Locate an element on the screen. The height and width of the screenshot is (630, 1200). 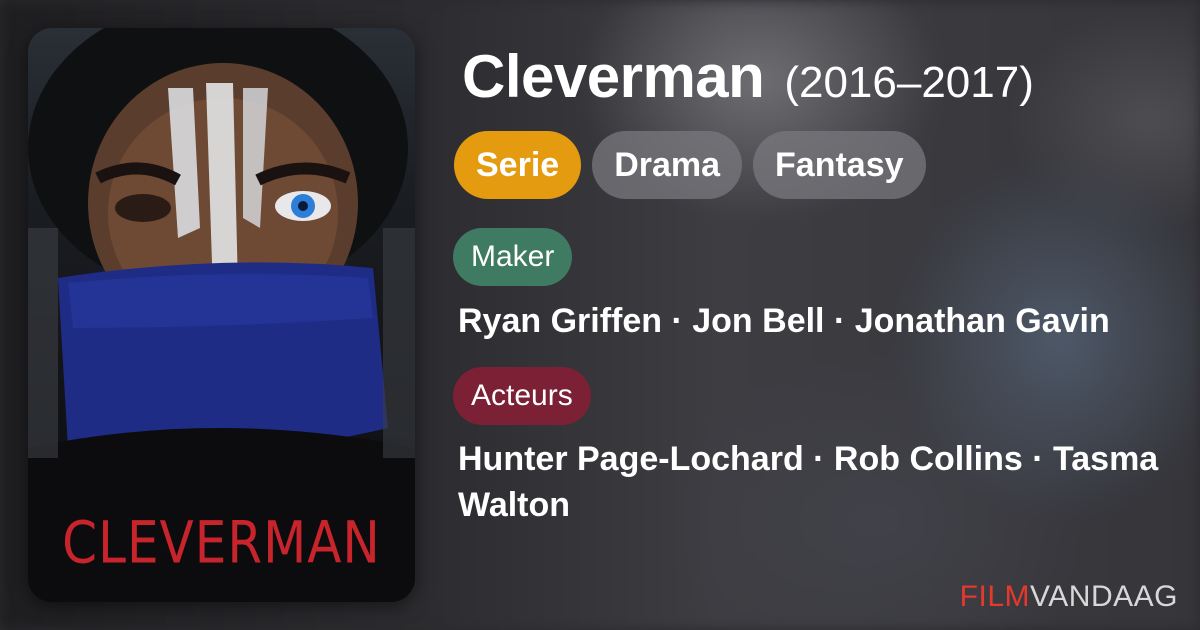
brand-logo-part1: FILM is located at coordinates (995, 596).